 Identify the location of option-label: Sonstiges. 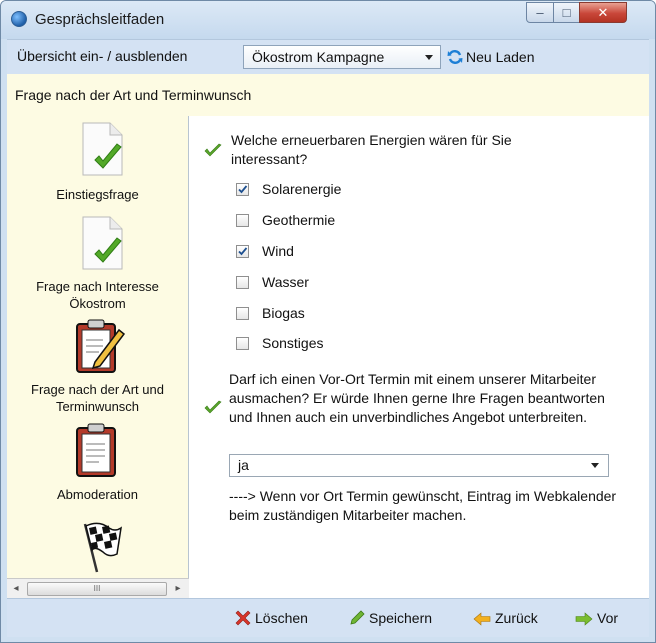
(293, 343).